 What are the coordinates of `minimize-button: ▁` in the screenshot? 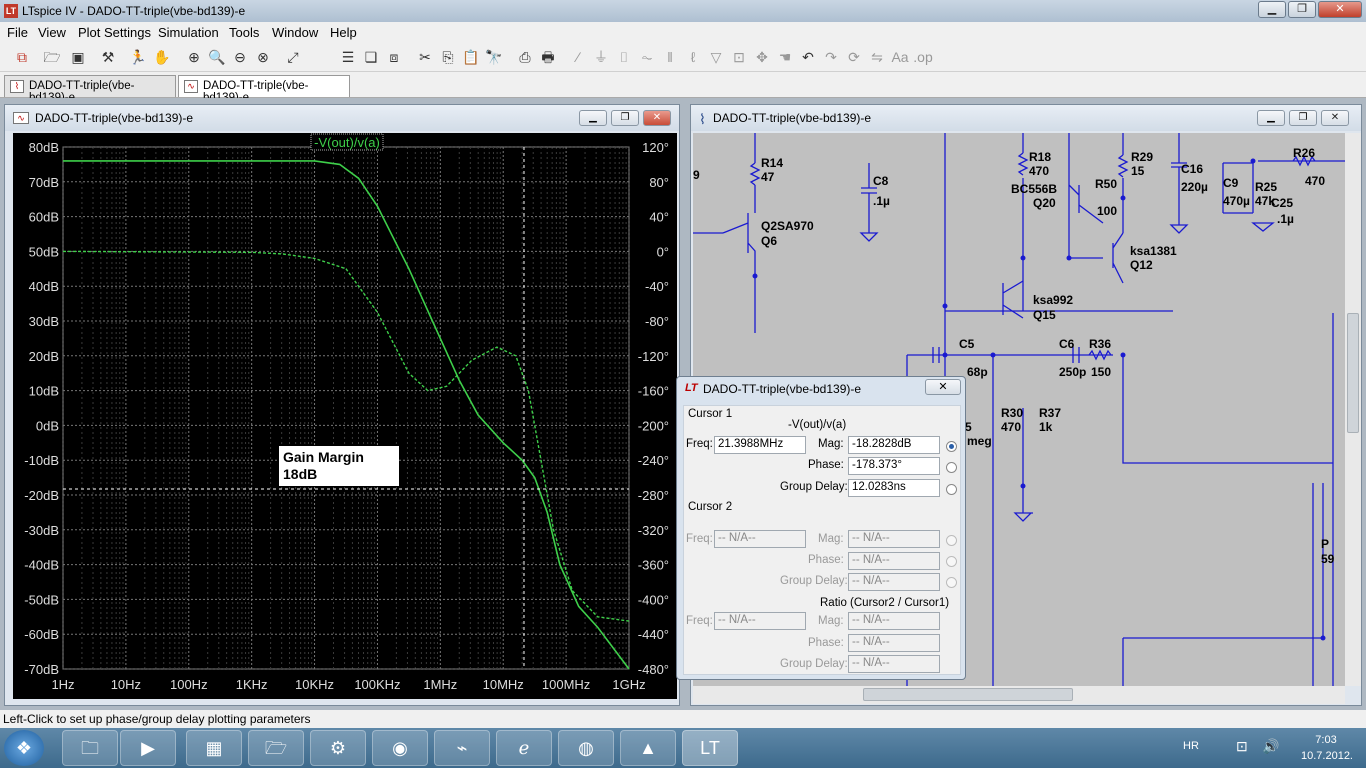 It's located at (1272, 9).